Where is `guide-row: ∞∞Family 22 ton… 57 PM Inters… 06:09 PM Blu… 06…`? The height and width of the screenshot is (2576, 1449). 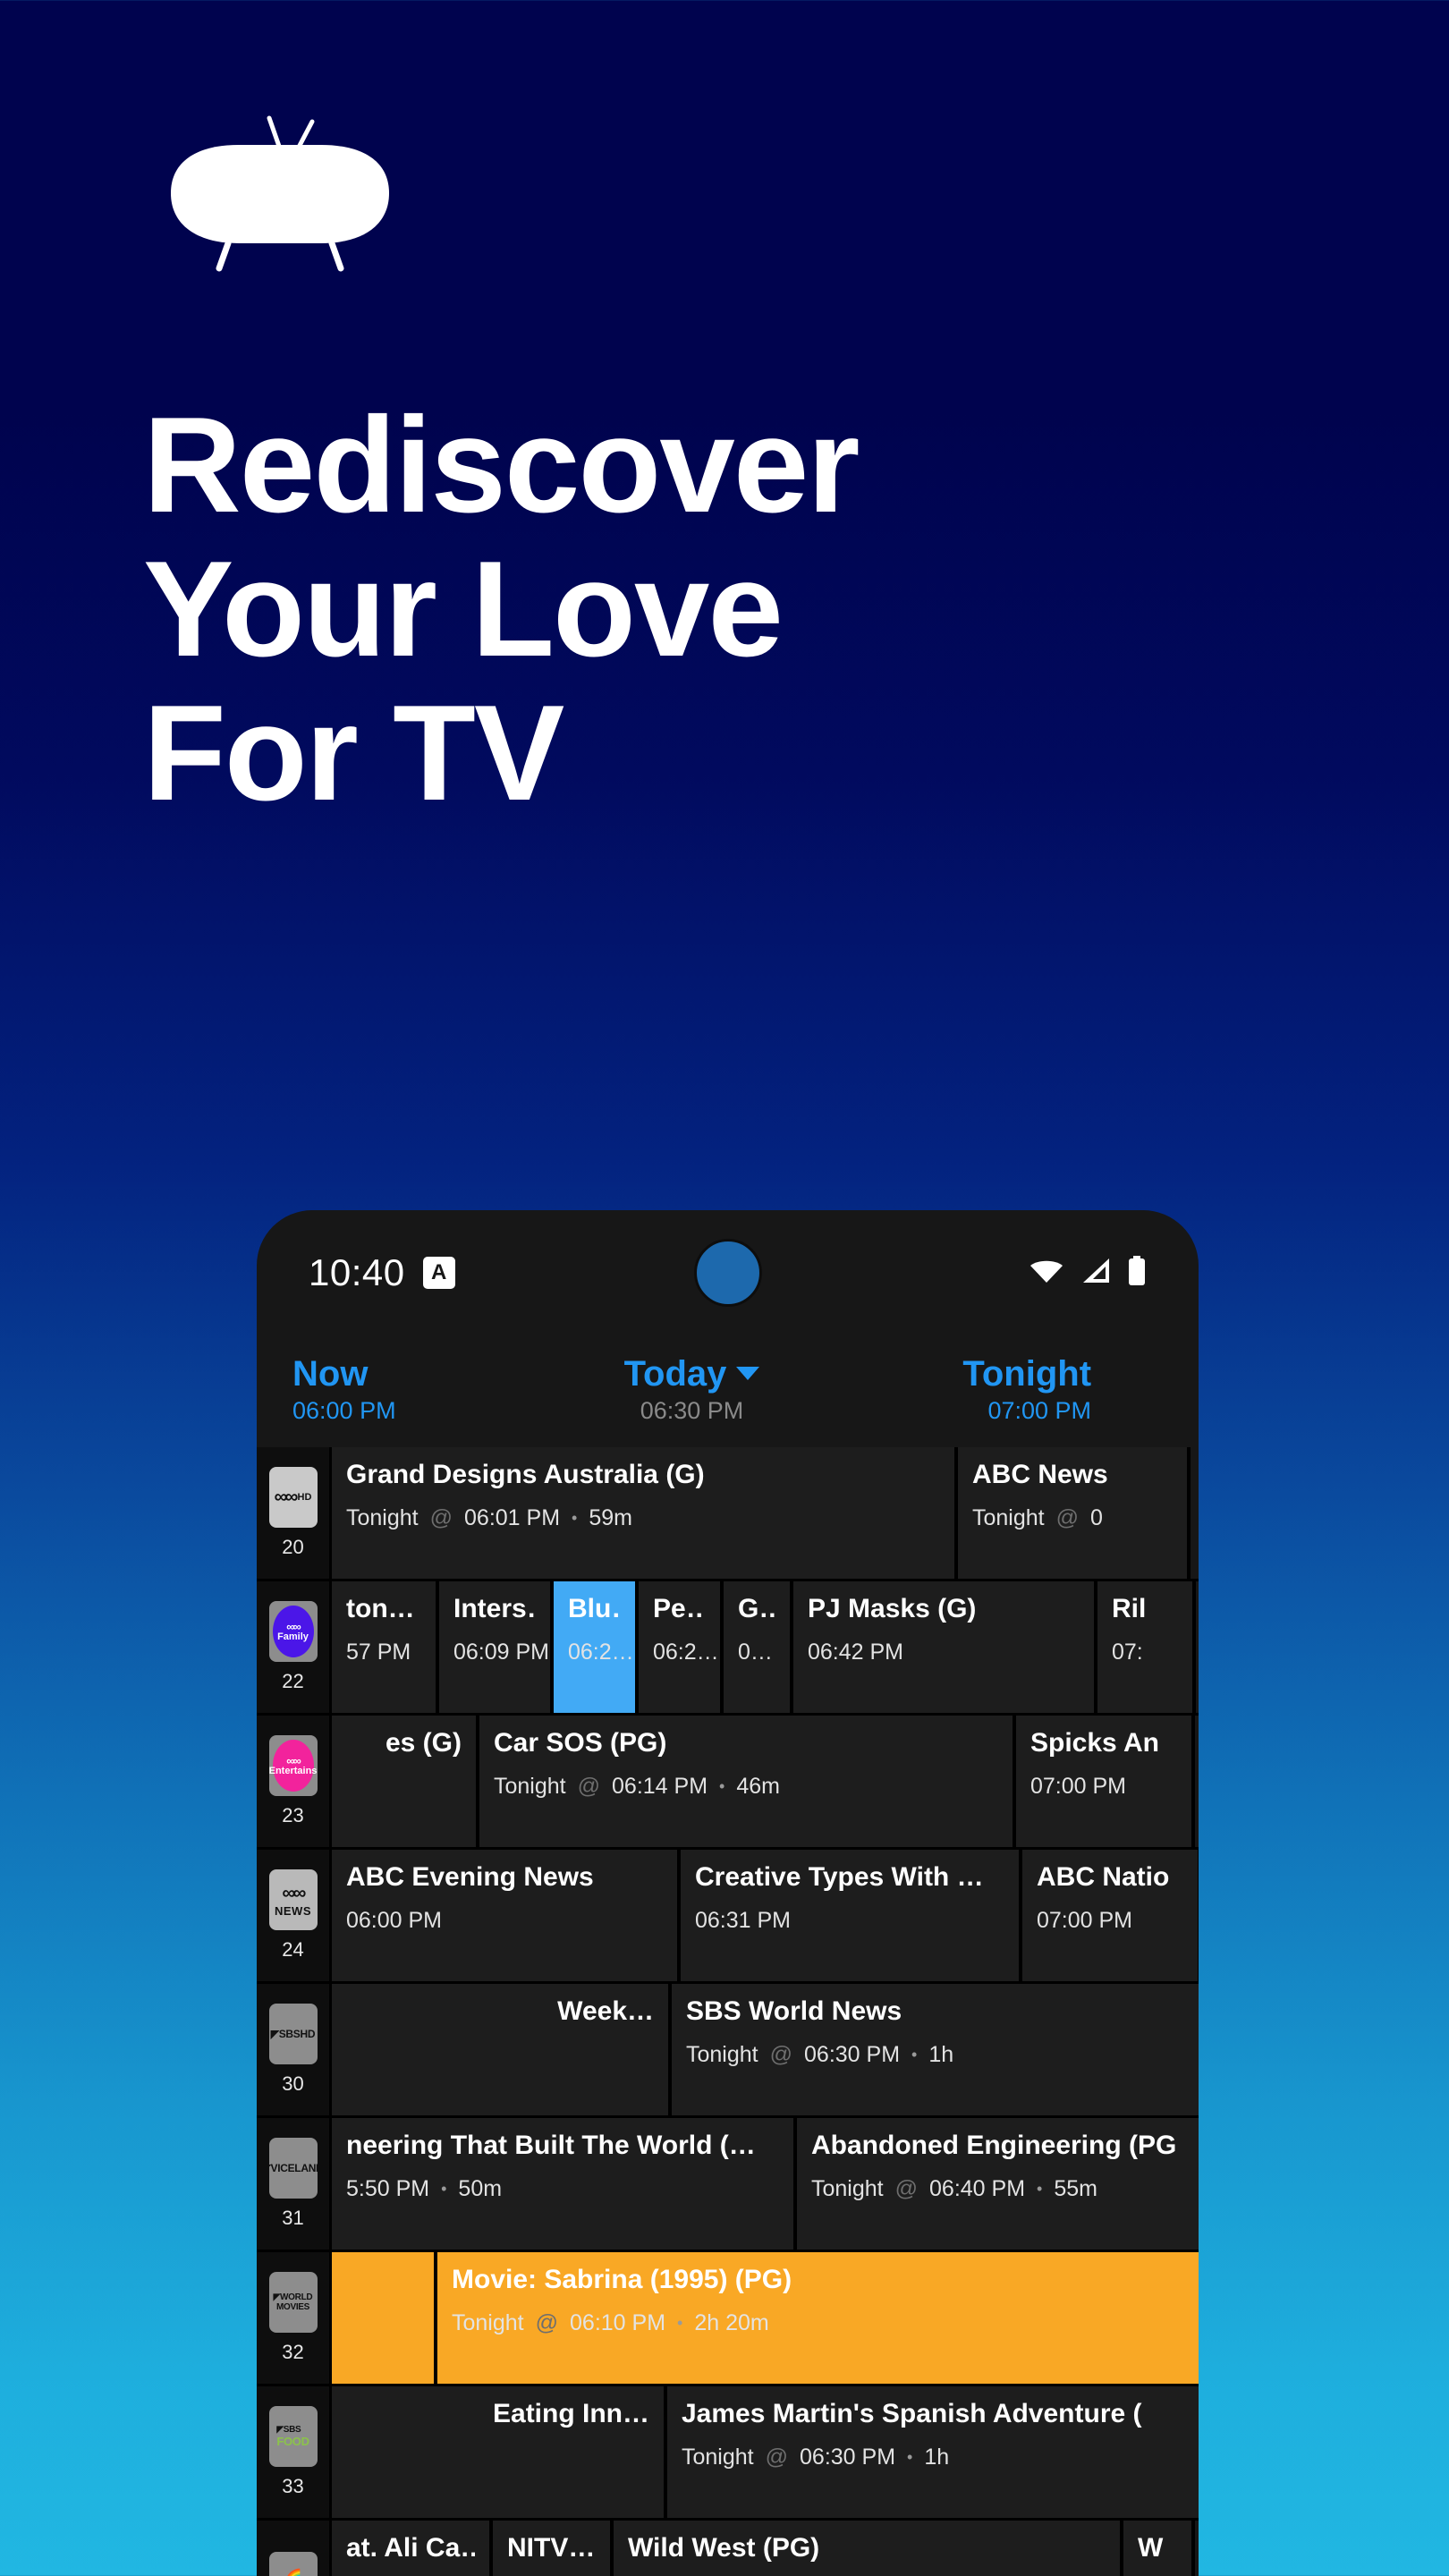 guide-row: ∞∞Family 22 ton… 57 PM Inters… 06:09 PM Blu… 06… is located at coordinates (728, 1648).